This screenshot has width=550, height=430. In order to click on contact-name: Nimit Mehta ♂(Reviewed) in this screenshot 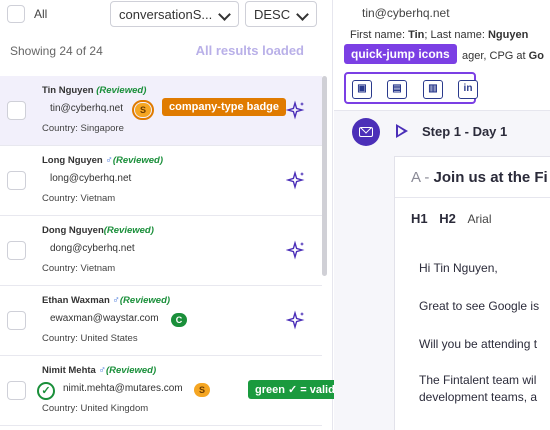, I will do `click(99, 370)`.